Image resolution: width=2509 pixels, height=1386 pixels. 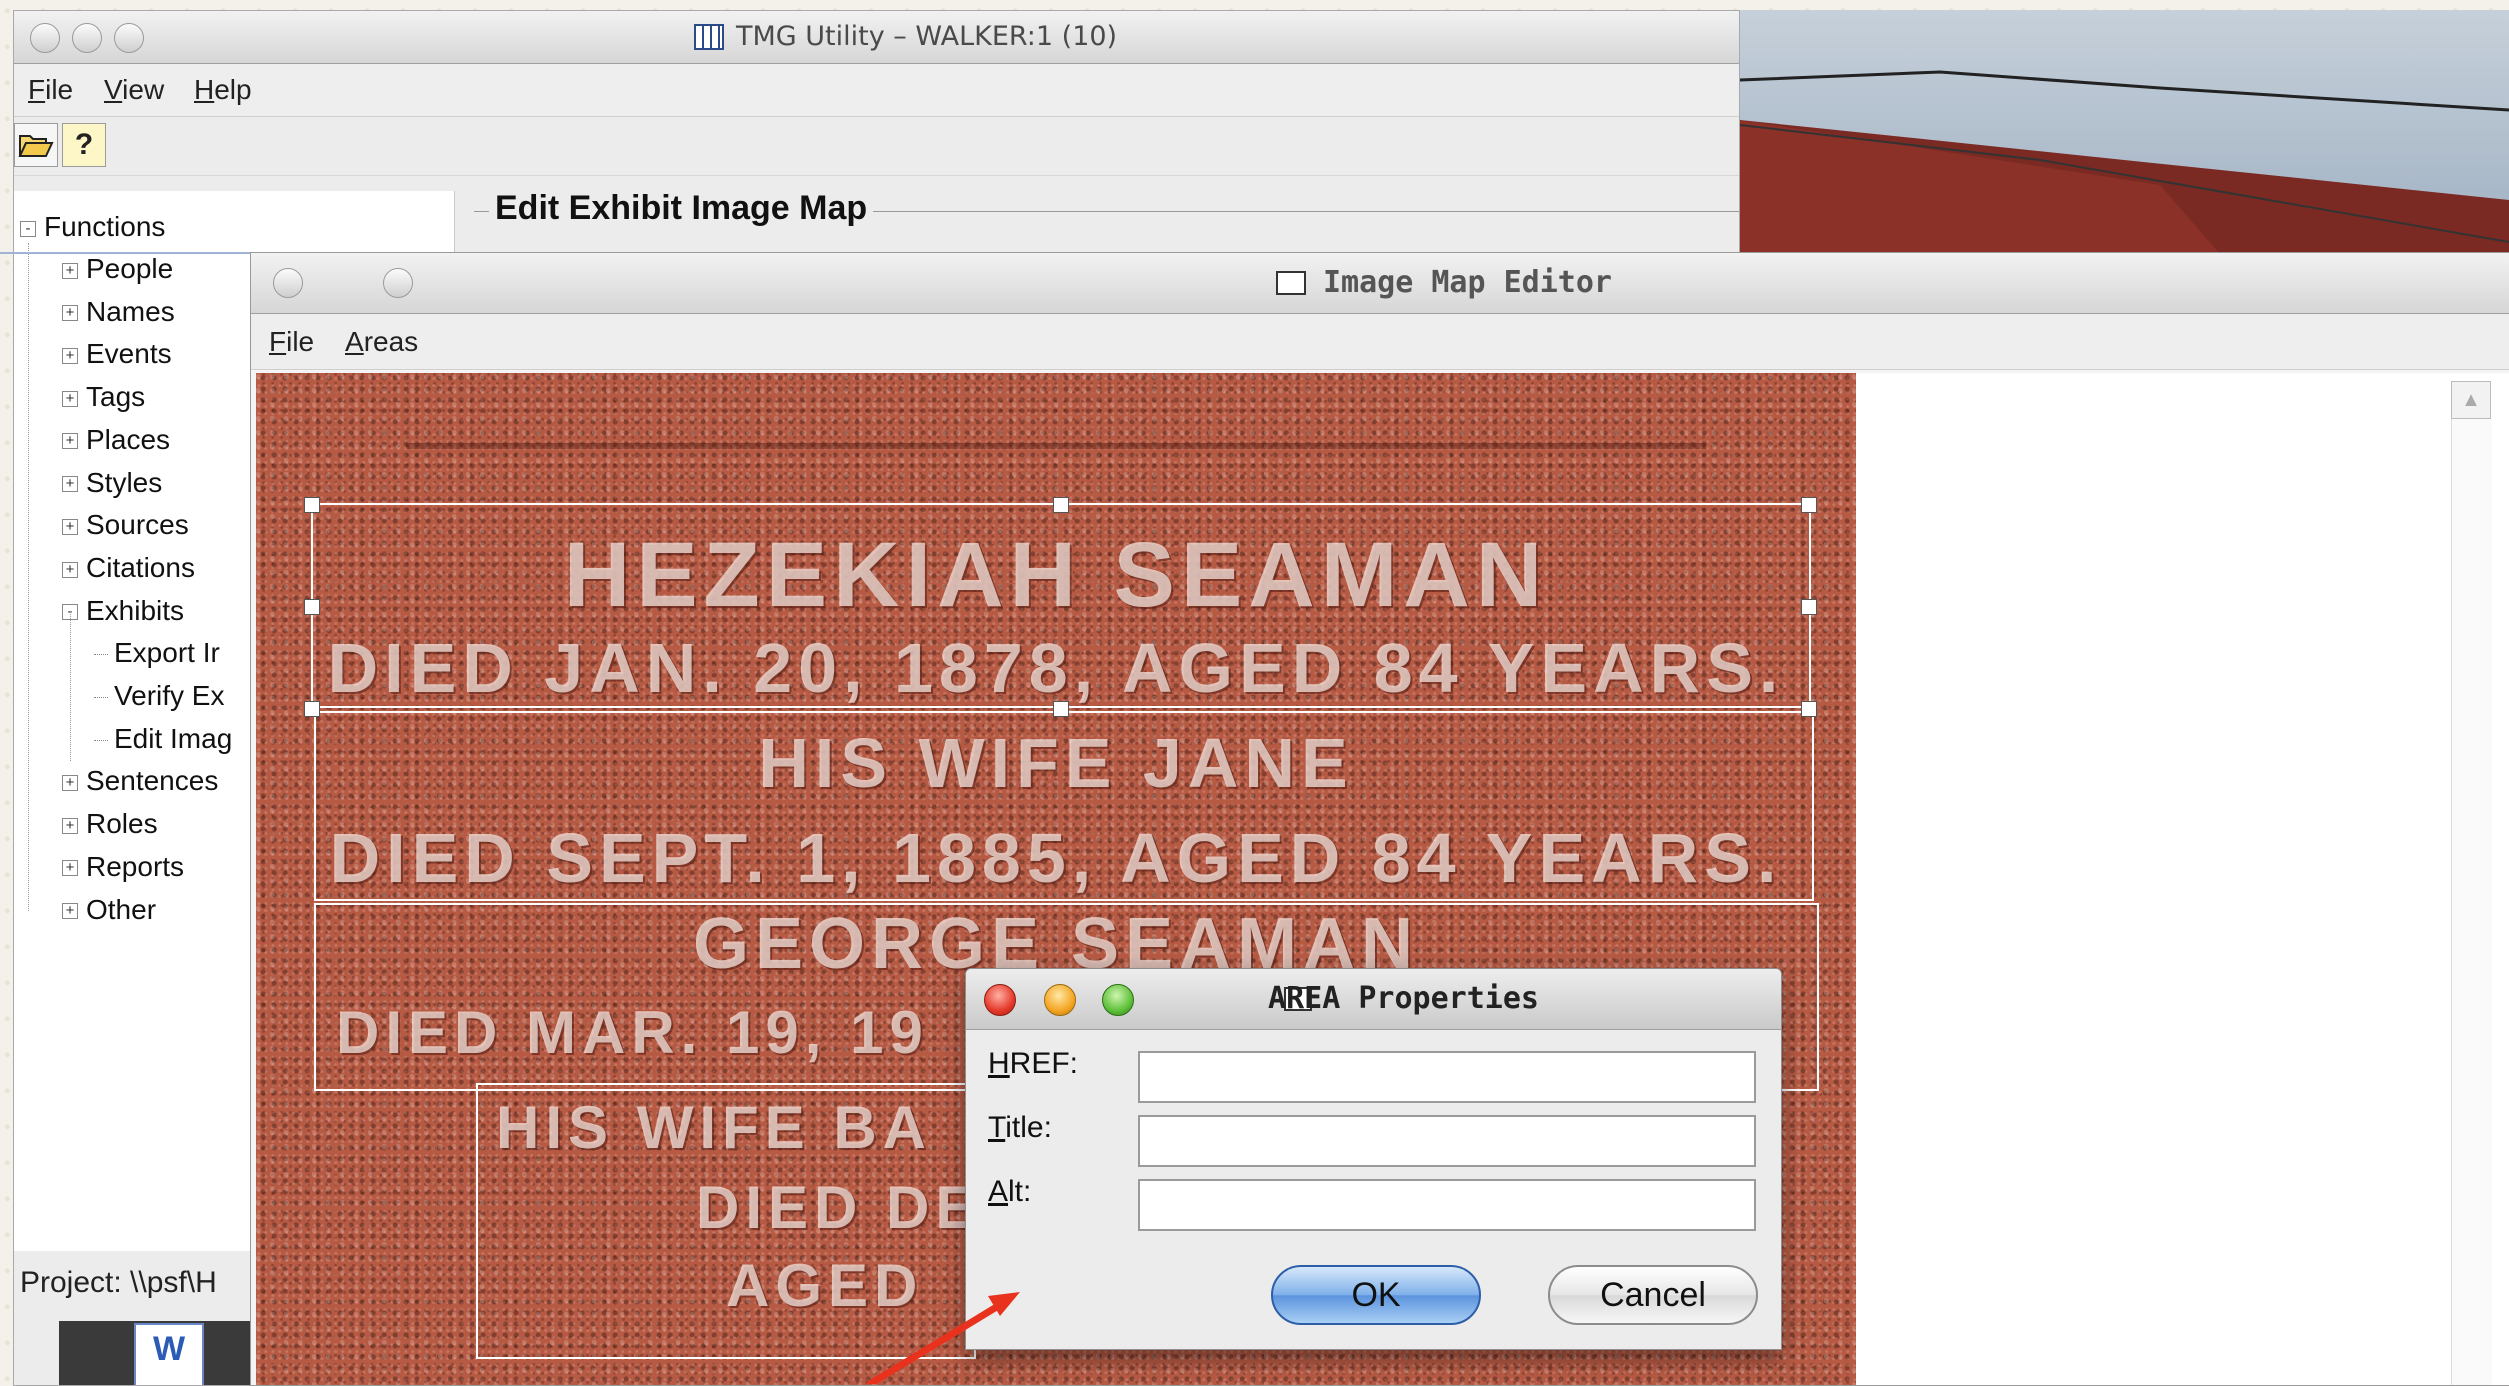 I want to click on group-box-title: Edit Exhibit Image Map, so click(x=681, y=208).